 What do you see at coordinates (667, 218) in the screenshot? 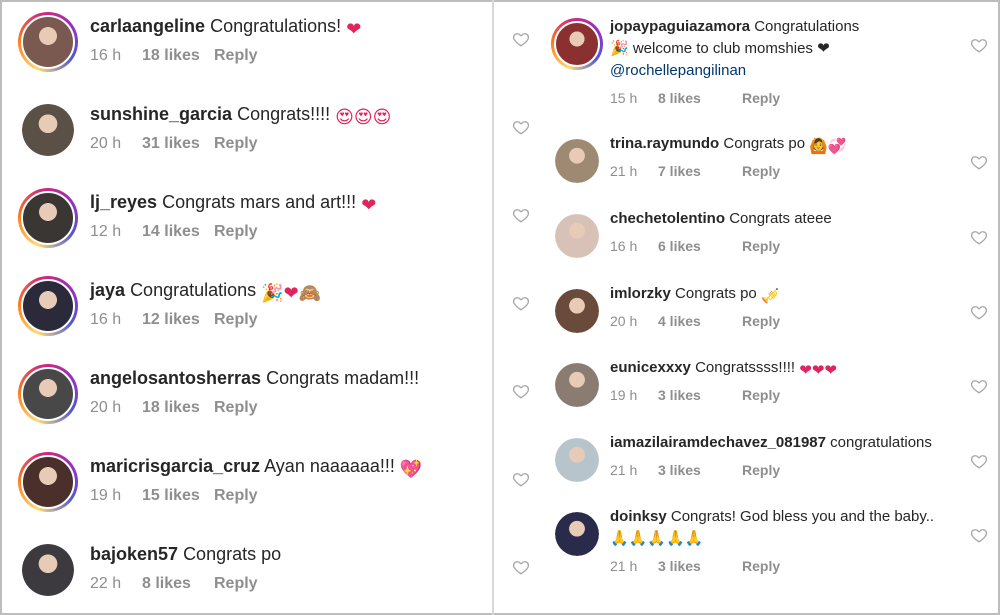
I see `comment-username: chechetolentino` at bounding box center [667, 218].